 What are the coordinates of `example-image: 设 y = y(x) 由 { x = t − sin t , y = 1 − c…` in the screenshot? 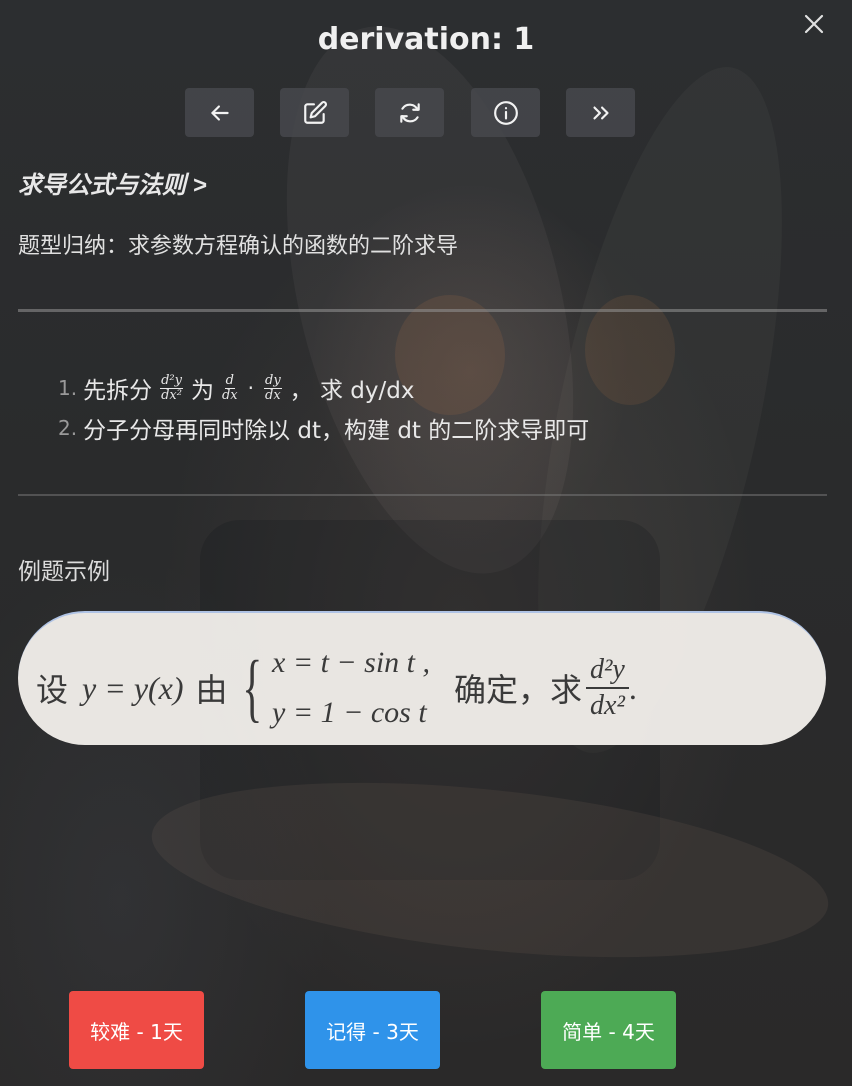 It's located at (422, 678).